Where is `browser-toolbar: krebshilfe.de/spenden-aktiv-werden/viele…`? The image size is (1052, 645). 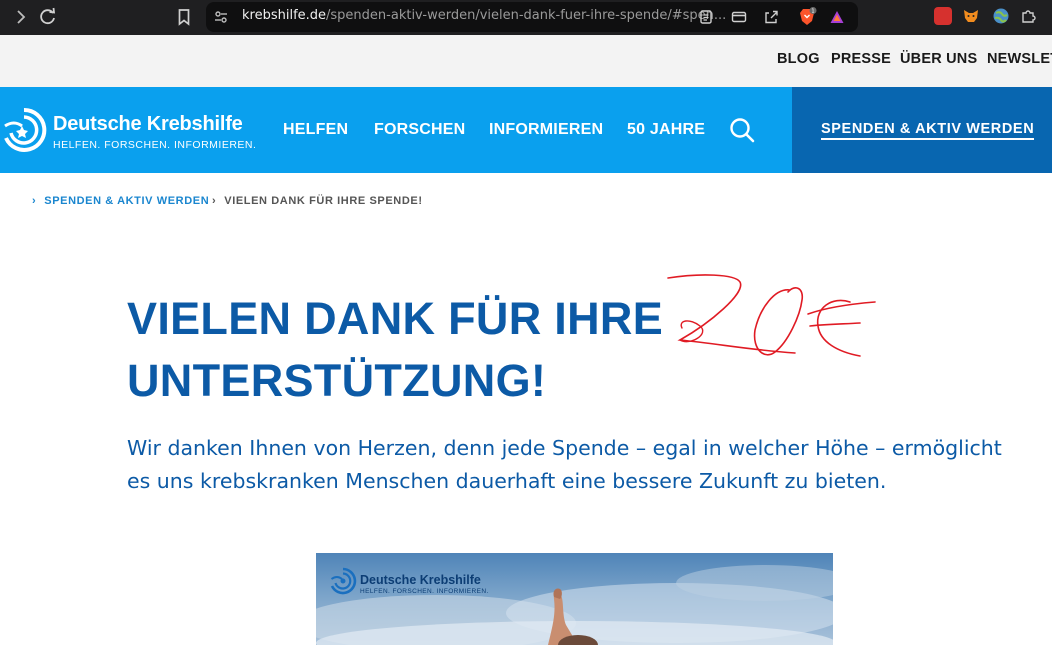
browser-toolbar: krebshilfe.de/spenden-aktiv-werden/viele… is located at coordinates (526, 17).